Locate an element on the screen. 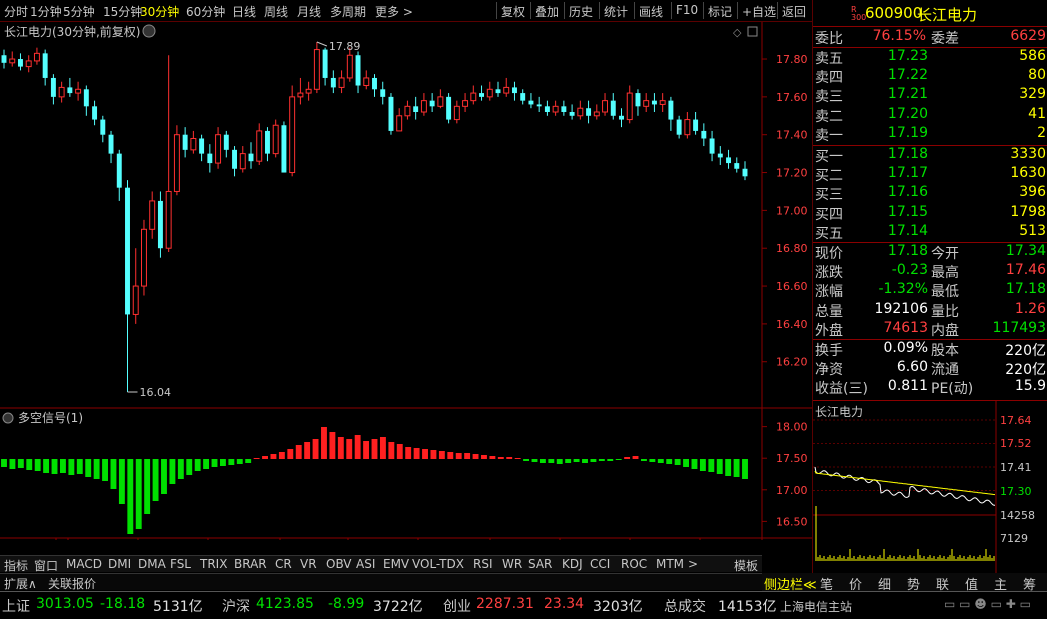 This screenshot has width=1047, height=619. fin-label: 股本 is located at coordinates (945, 351).